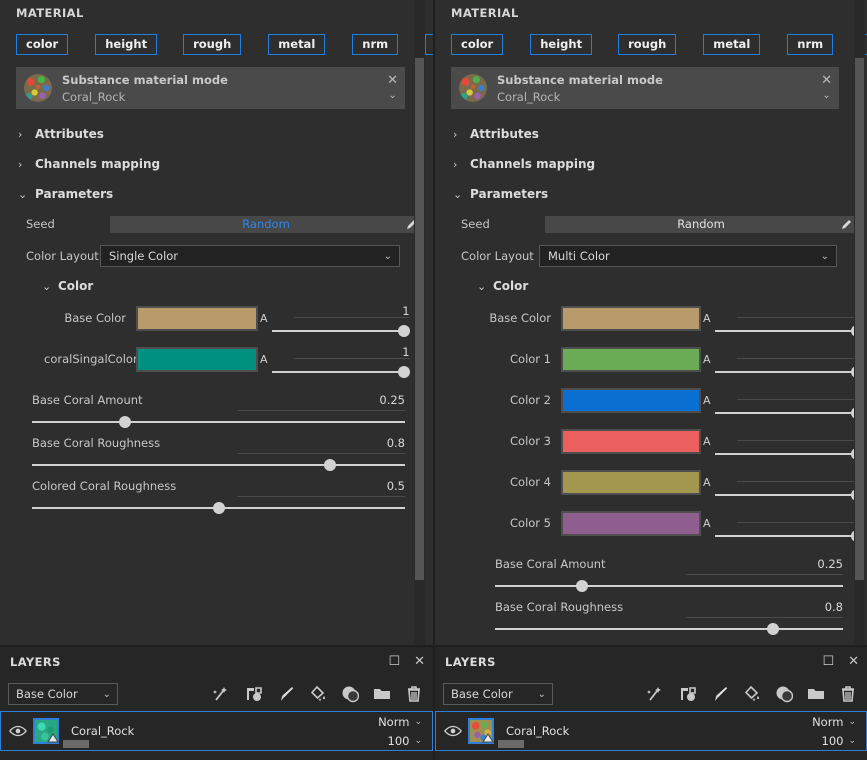 The width and height of the screenshot is (867, 760). I want to click on color-layout-select: Single Color ⌄, so click(250, 256).